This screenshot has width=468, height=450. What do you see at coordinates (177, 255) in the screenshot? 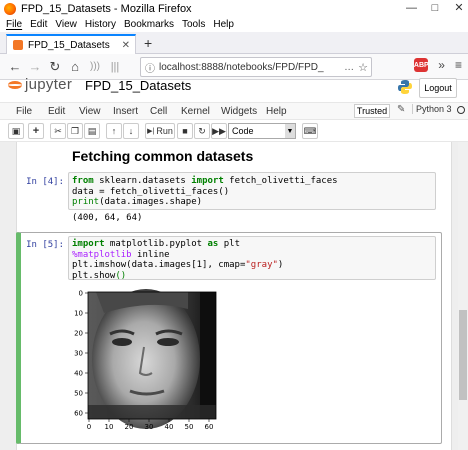
I see `code-line: %matplotlib inline` at bounding box center [177, 255].